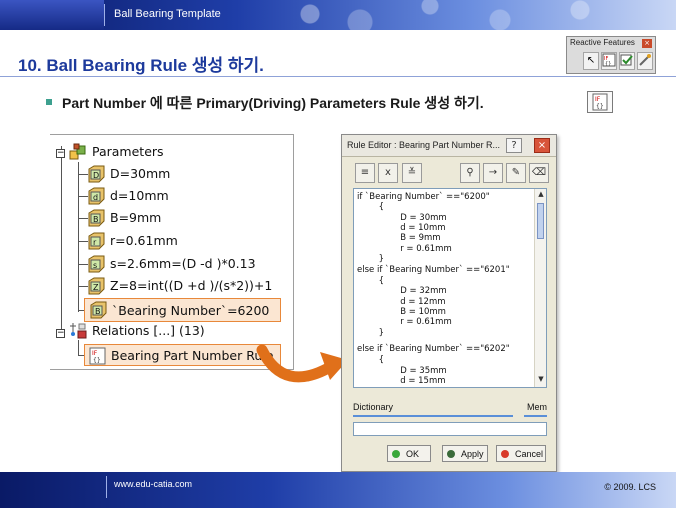 The height and width of the screenshot is (508, 676). What do you see at coordinates (451, 454) in the screenshot?
I see `apply-icon` at bounding box center [451, 454].